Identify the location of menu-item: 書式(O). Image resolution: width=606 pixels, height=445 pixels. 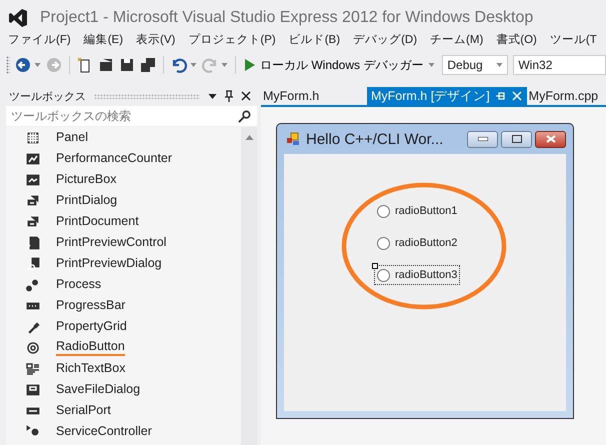
(516, 42).